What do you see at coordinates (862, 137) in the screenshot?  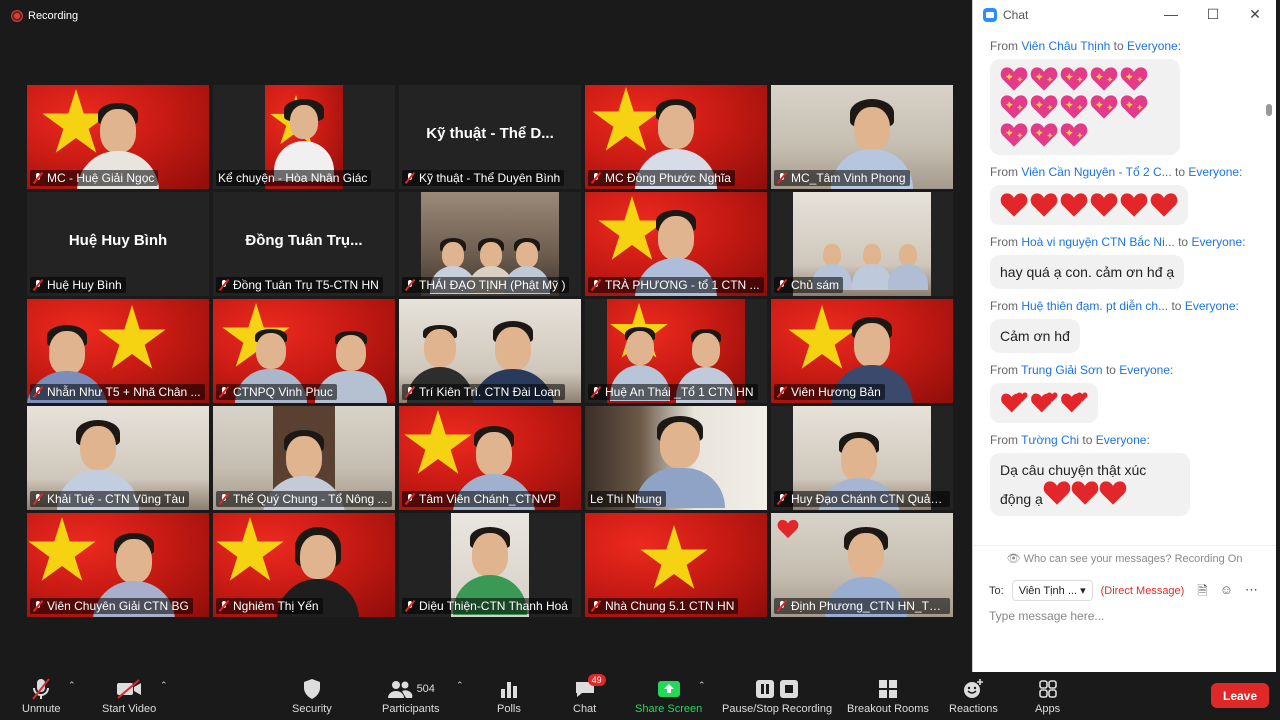 I see `video-tile: MC_Tâm Vinh Phong` at bounding box center [862, 137].